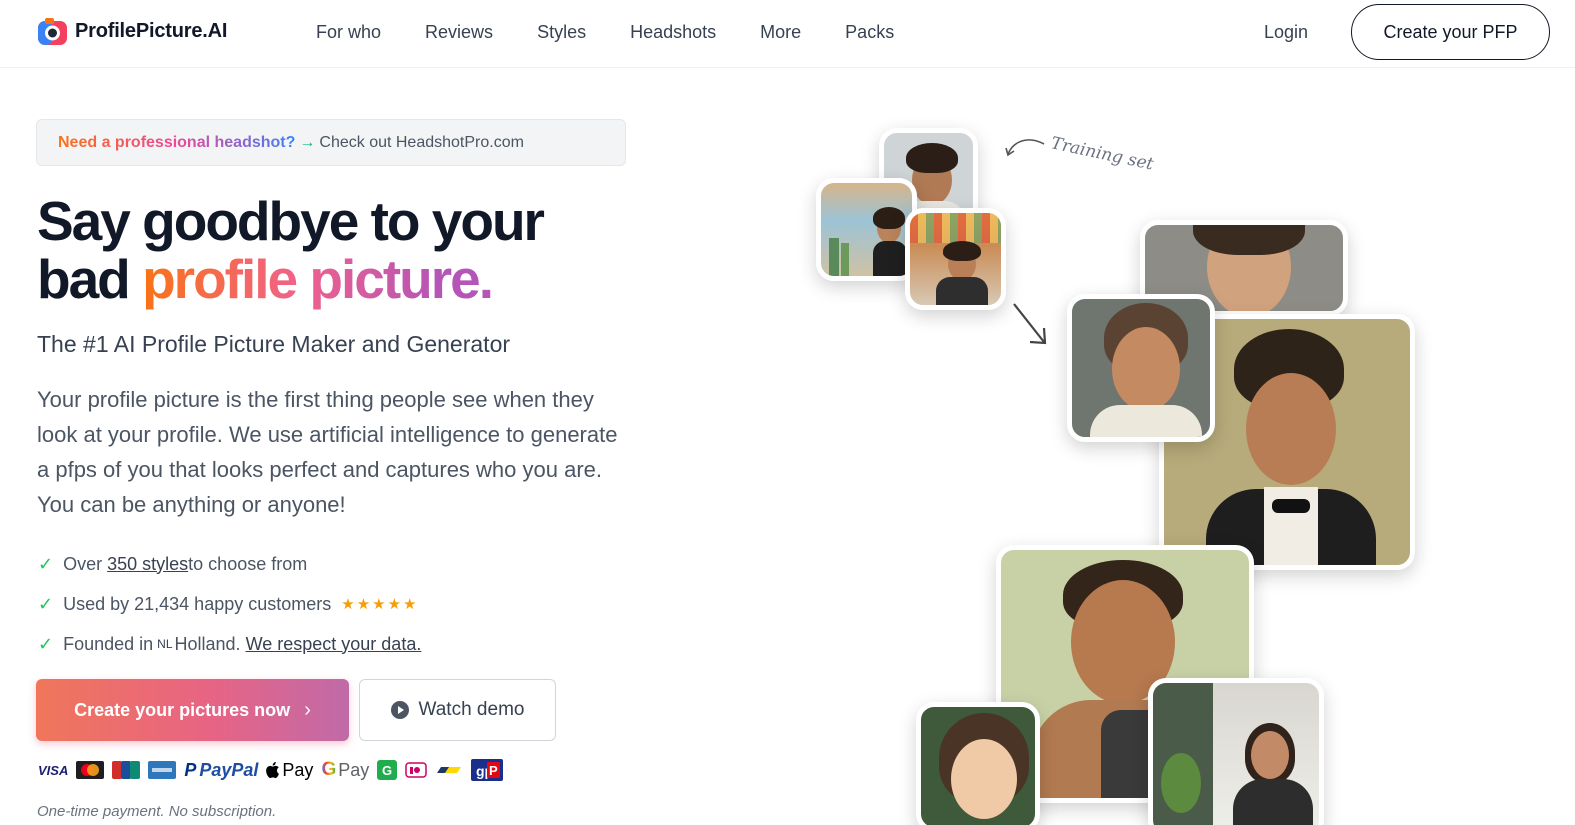 Image resolution: width=1575 pixels, height=825 pixels. What do you see at coordinates (221, 769) in the screenshot?
I see `paypal-icon: P PayPal` at bounding box center [221, 769].